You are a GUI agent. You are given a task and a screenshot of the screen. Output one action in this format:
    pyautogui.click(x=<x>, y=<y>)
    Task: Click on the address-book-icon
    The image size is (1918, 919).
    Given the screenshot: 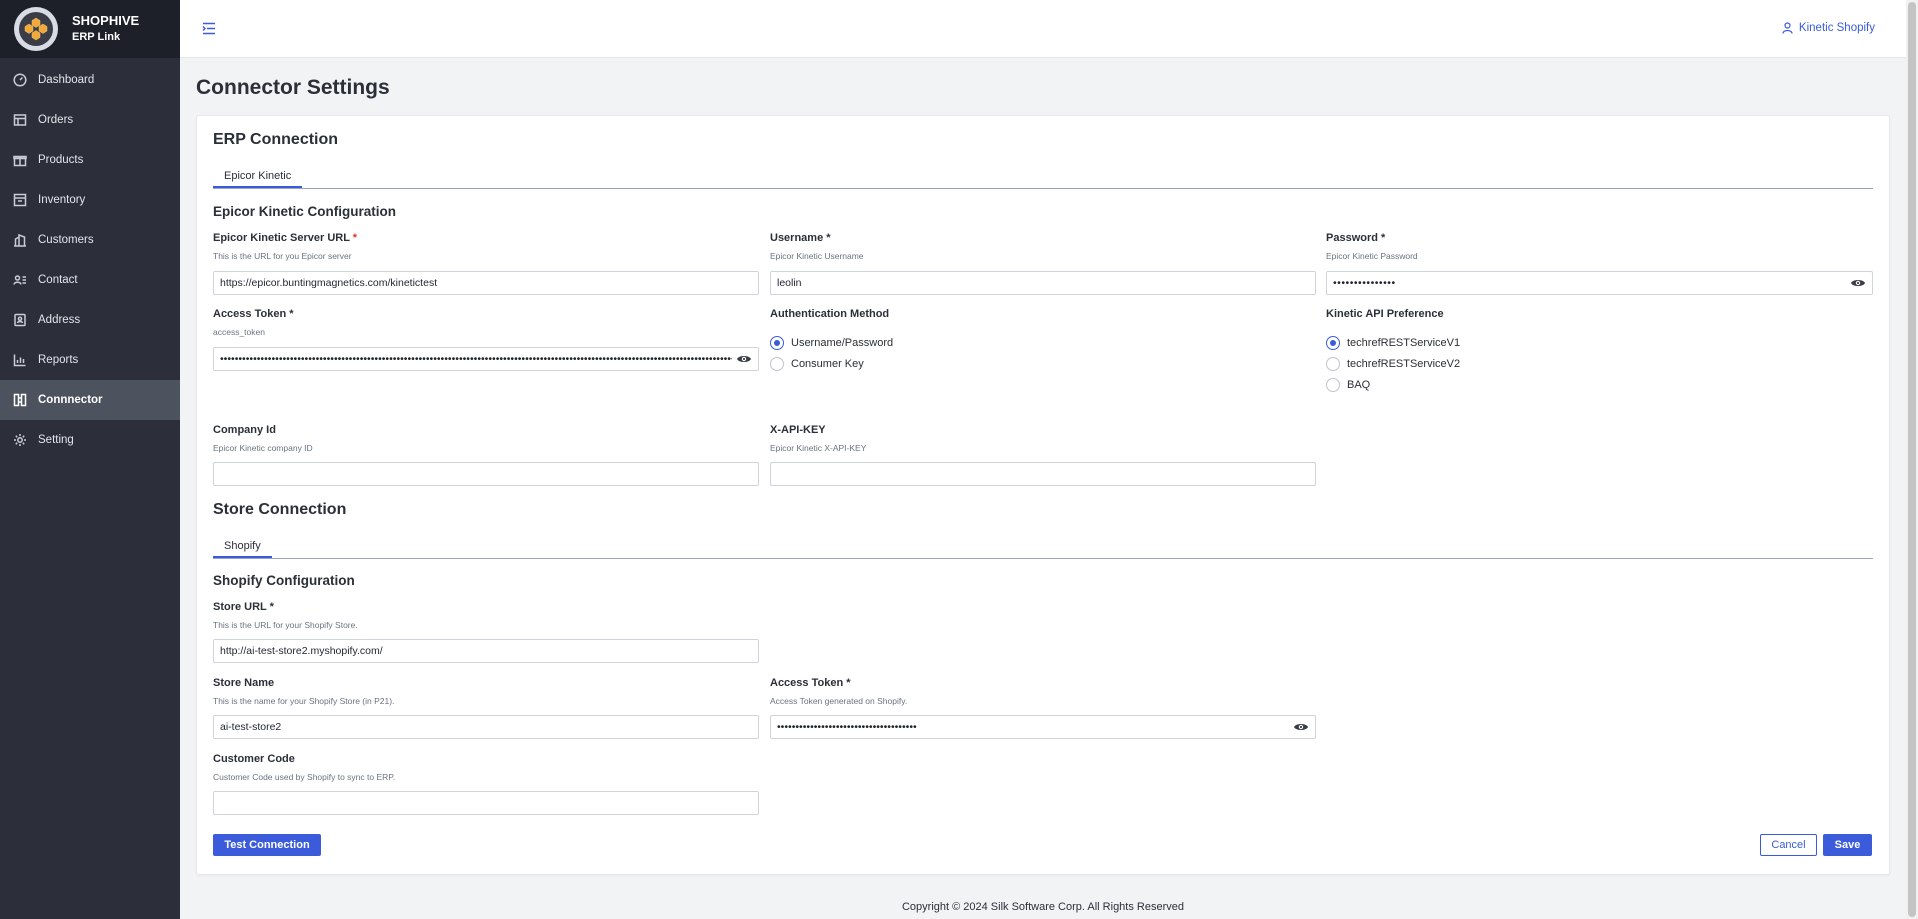 What is the action you would take?
    pyautogui.click(x=20, y=320)
    